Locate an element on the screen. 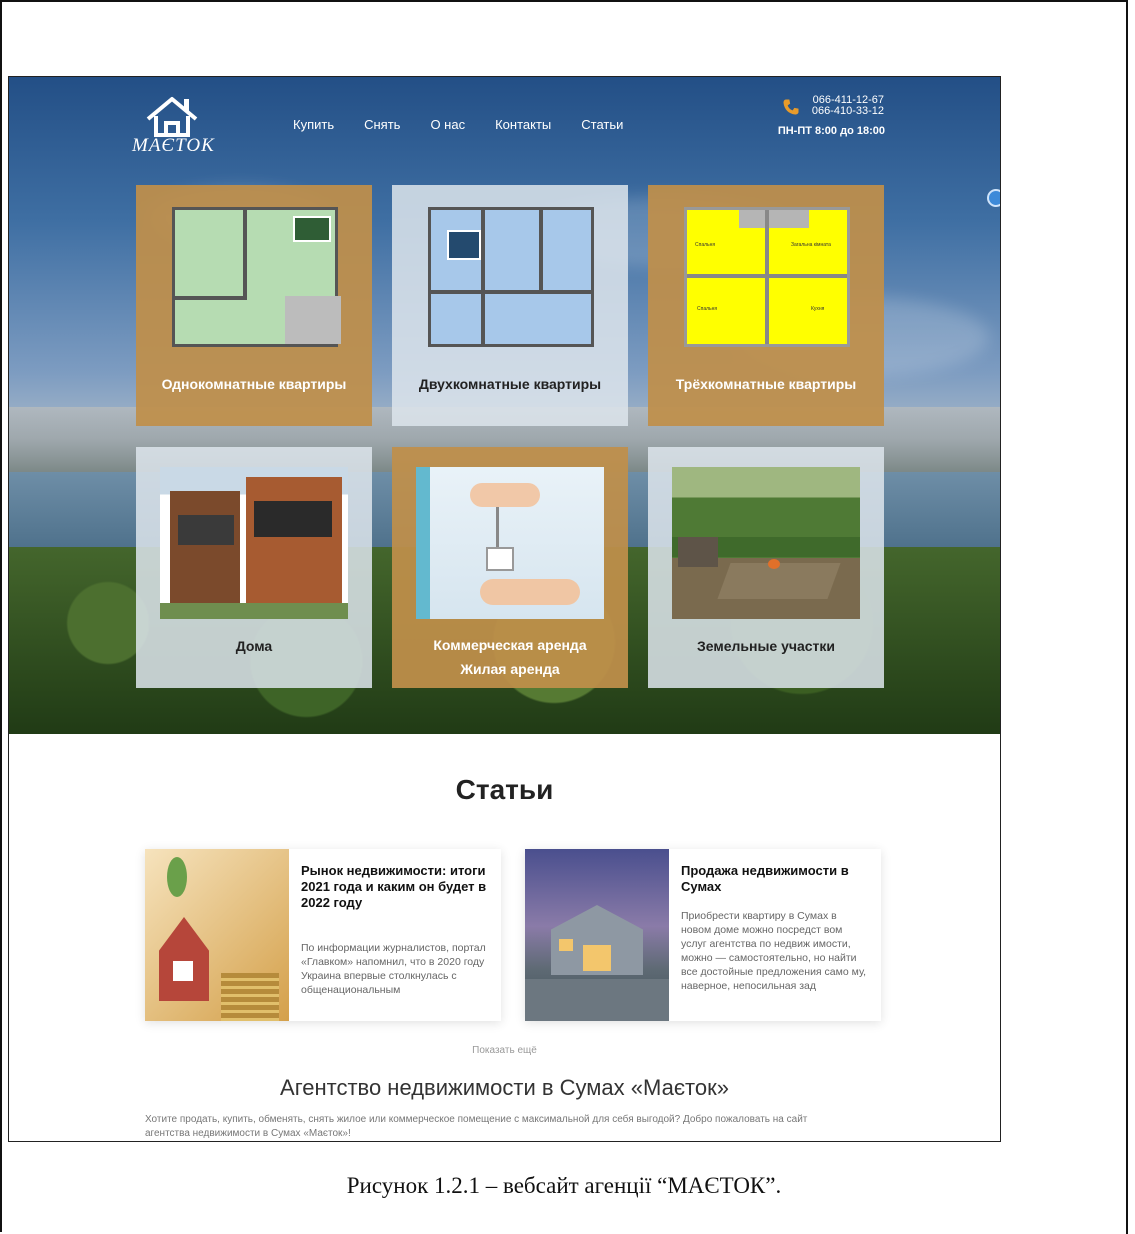 This screenshot has height=1234, width=1135. tile-label-houses: Дома is located at coordinates (254, 646).